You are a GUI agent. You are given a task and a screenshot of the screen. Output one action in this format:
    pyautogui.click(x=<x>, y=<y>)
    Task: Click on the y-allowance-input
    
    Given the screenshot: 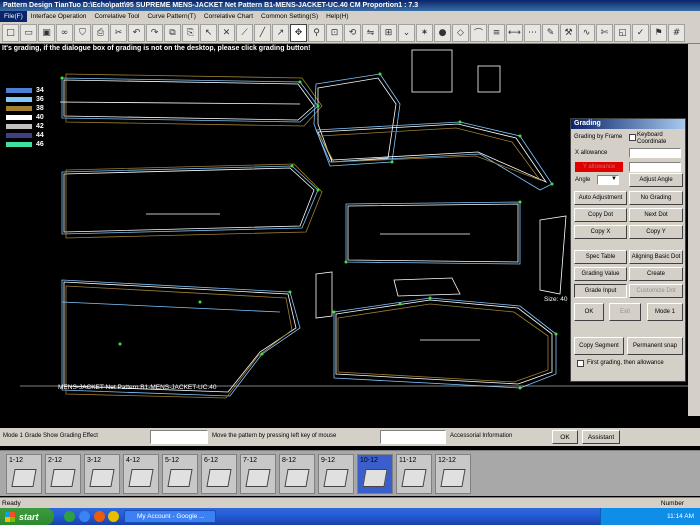 What is the action you would take?
    pyautogui.click(x=655, y=167)
    